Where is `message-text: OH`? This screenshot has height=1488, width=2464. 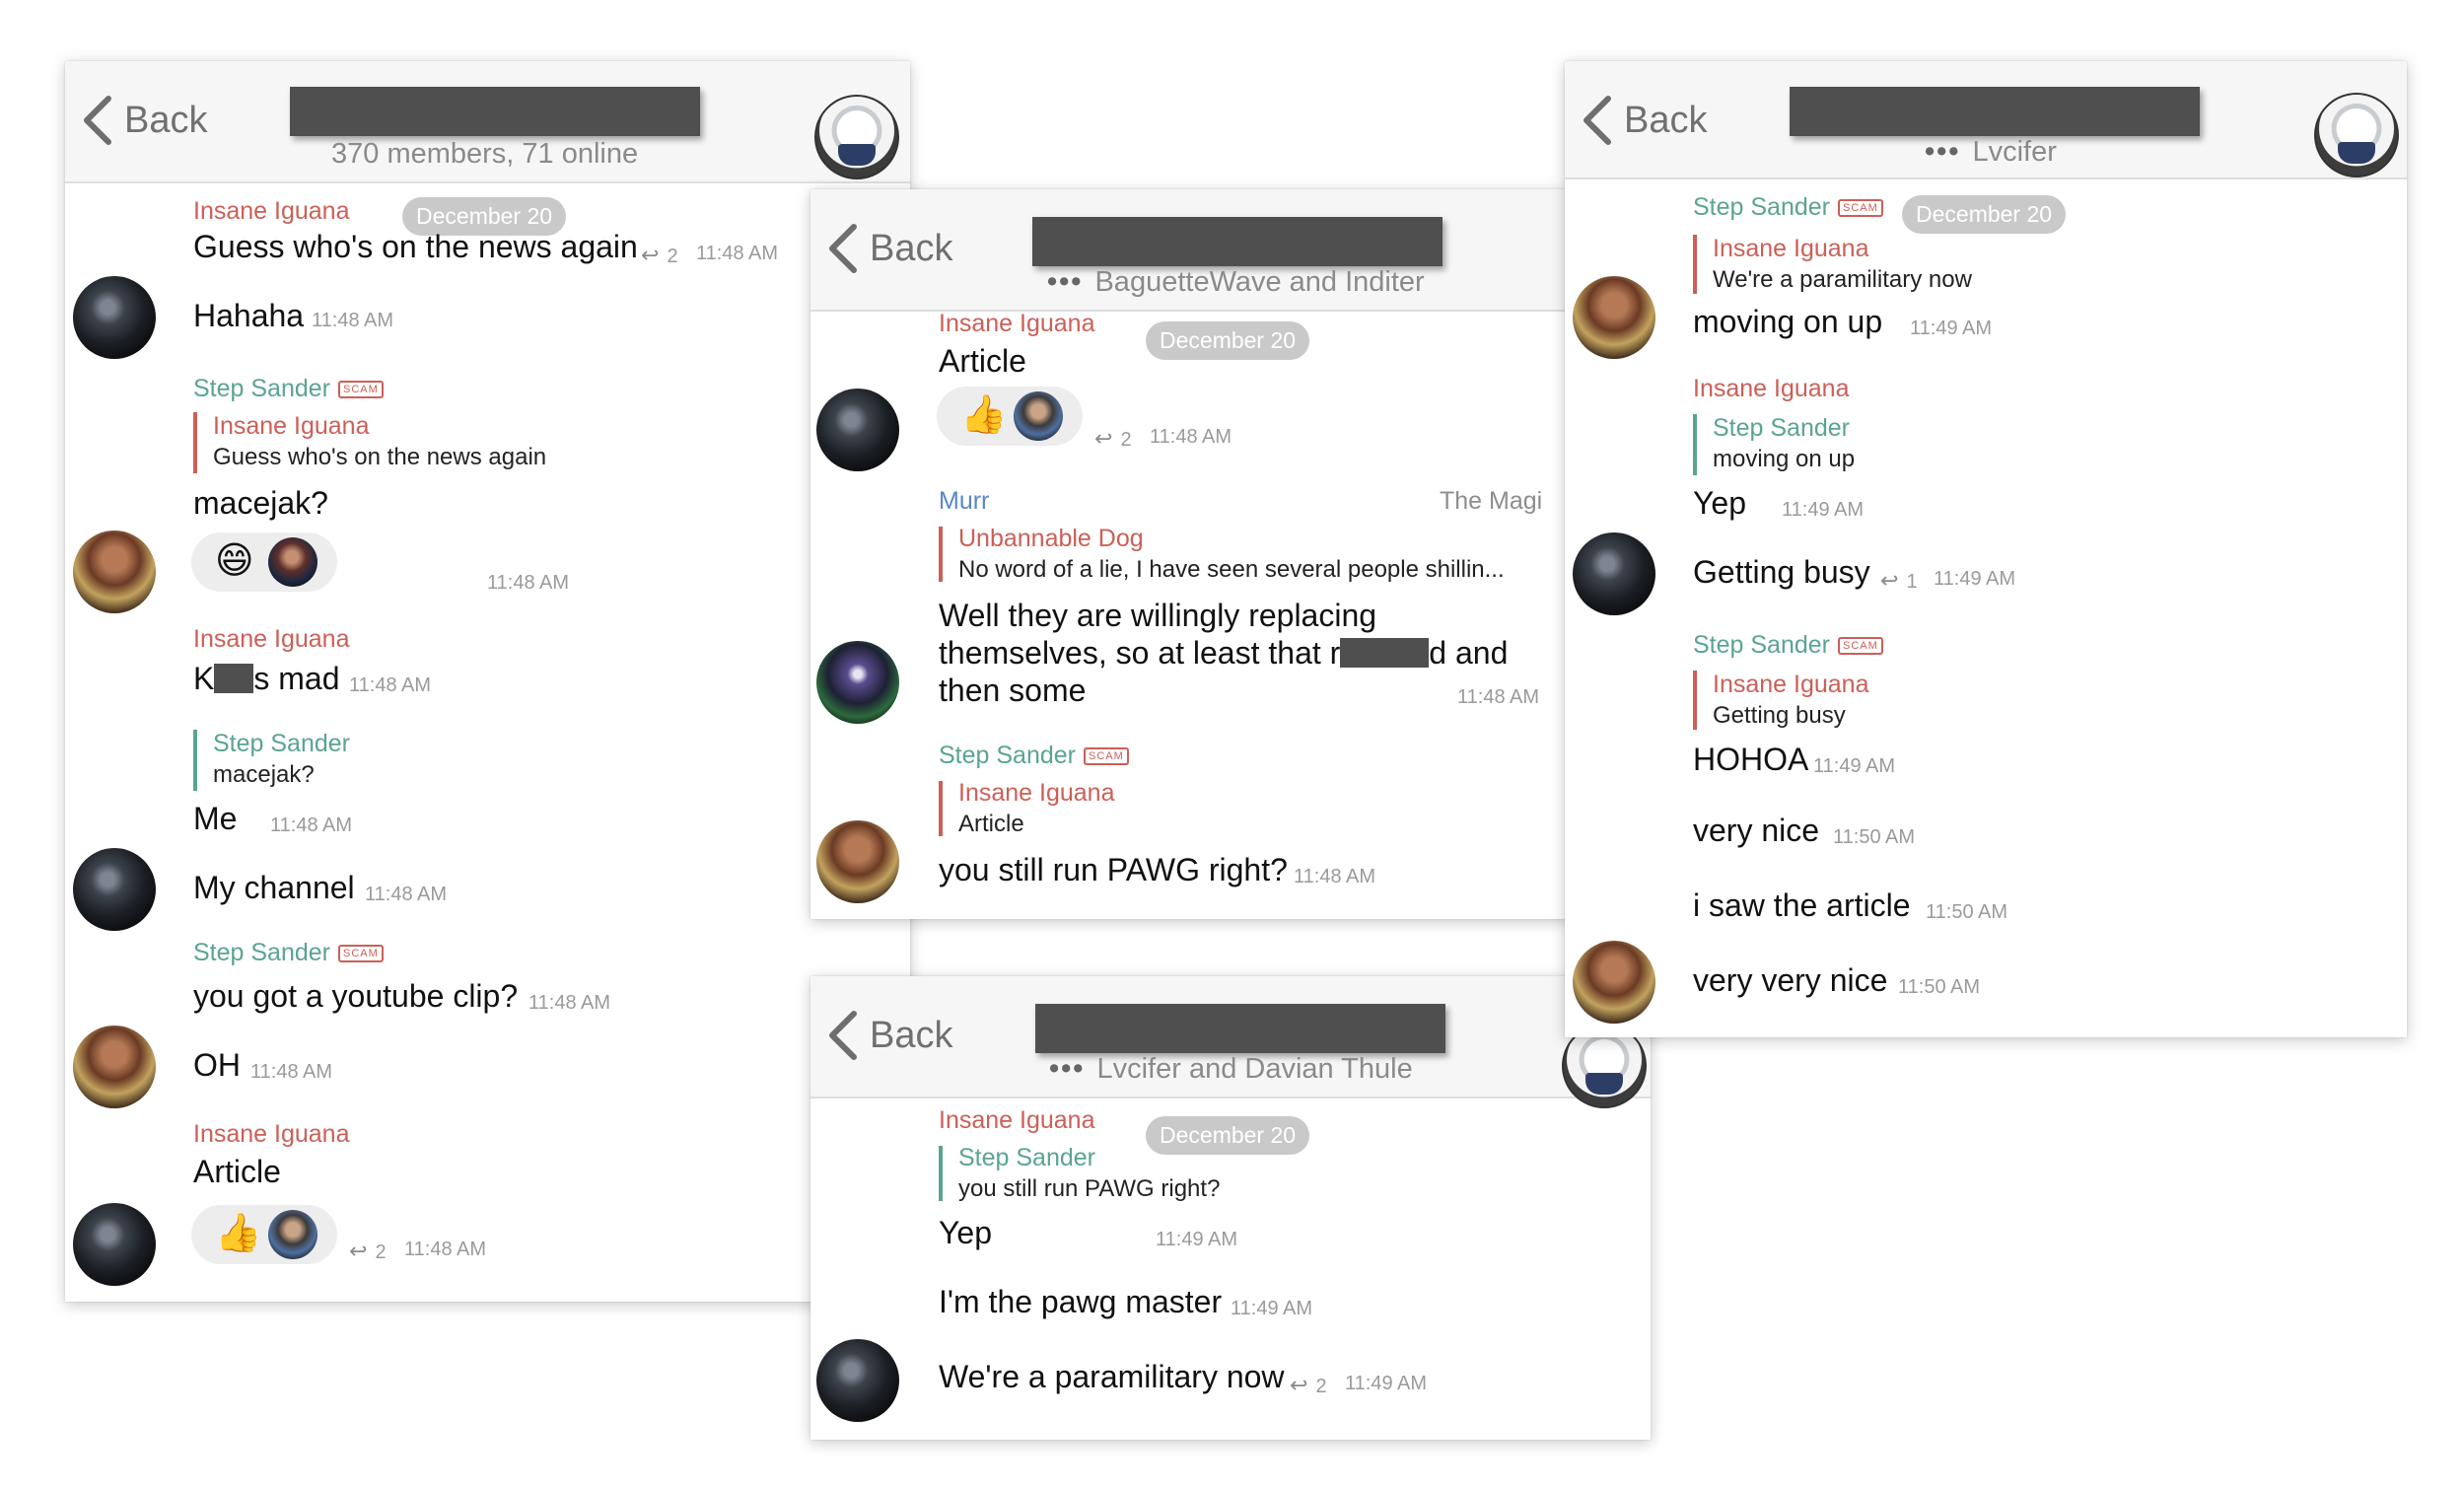
message-text: OH is located at coordinates (217, 1065).